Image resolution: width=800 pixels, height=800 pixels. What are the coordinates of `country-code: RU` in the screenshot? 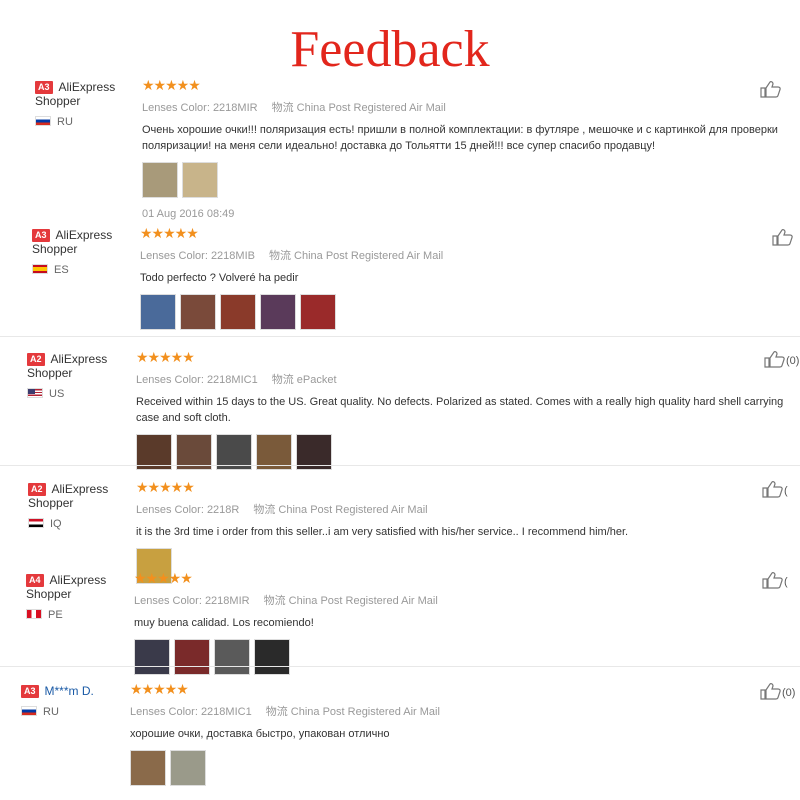 It's located at (51, 712).